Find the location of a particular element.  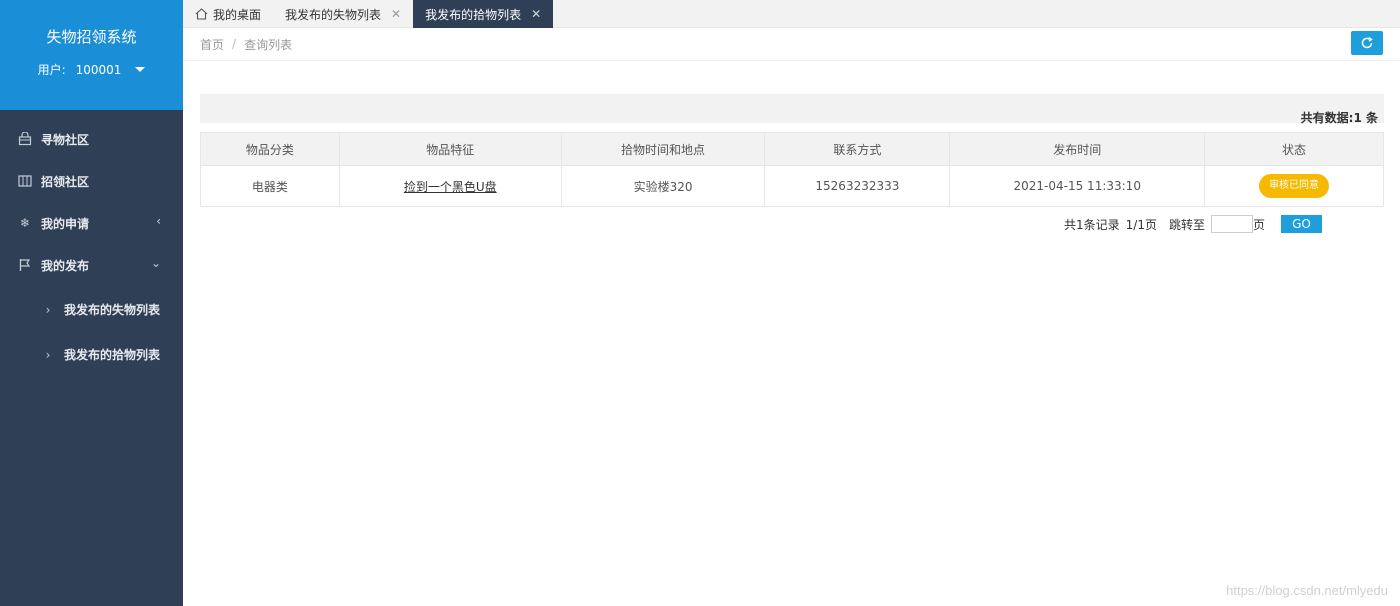

sidebar-item-my-posts: 我的发布 ⌄ is located at coordinates (91, 265).